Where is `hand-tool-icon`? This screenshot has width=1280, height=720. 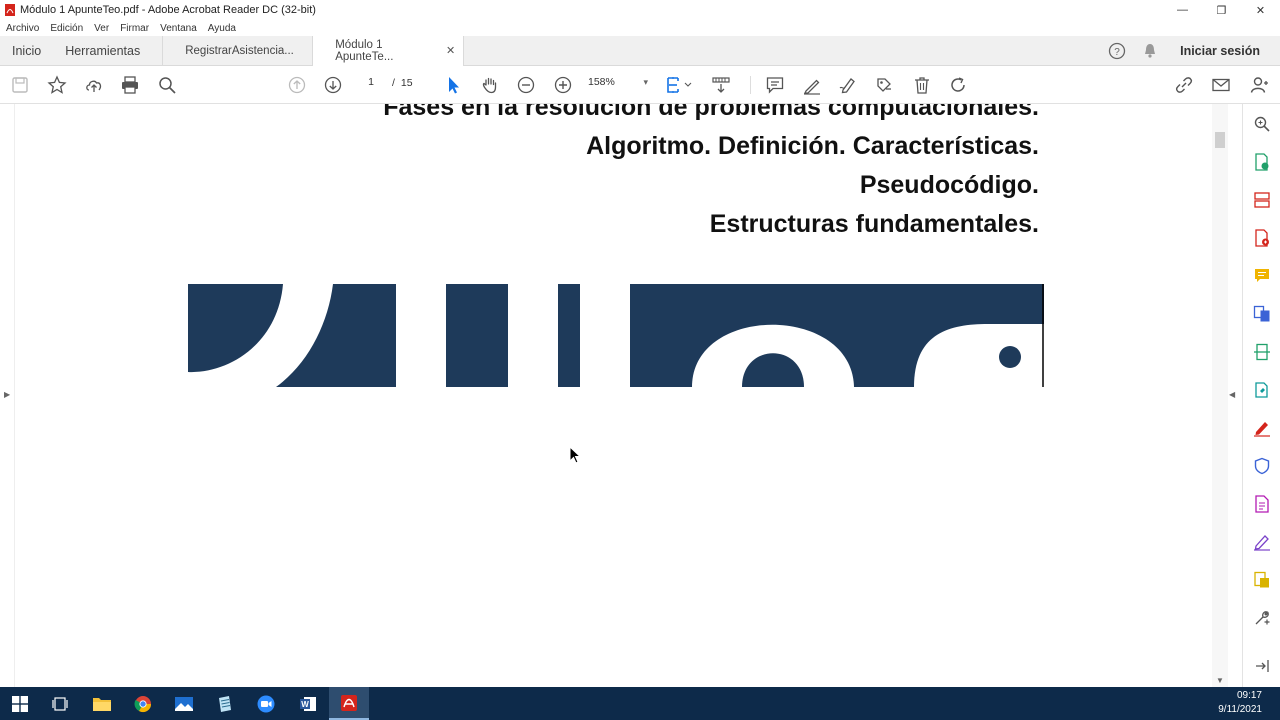 hand-tool-icon is located at coordinates (490, 85).